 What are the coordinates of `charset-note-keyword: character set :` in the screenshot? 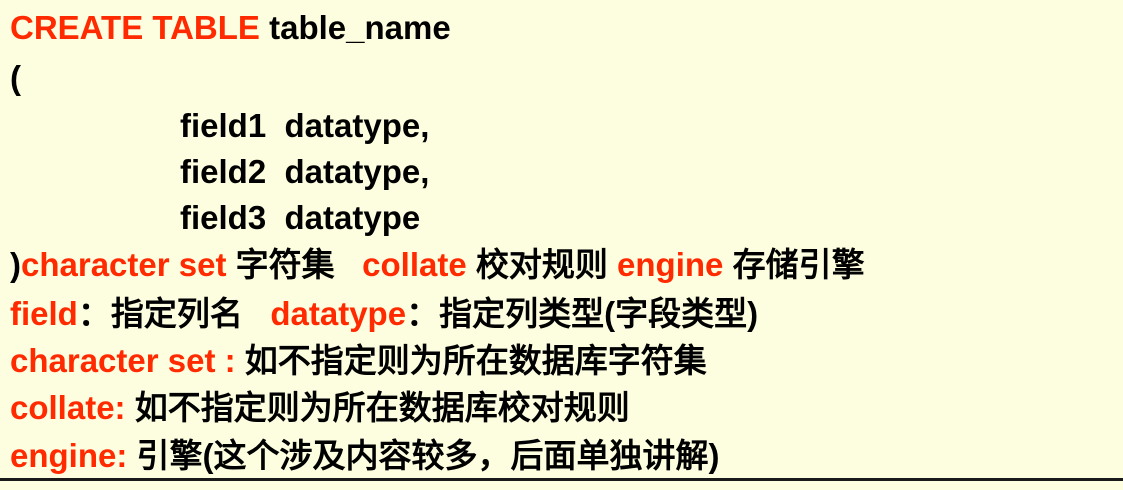 It's located at (123, 360).